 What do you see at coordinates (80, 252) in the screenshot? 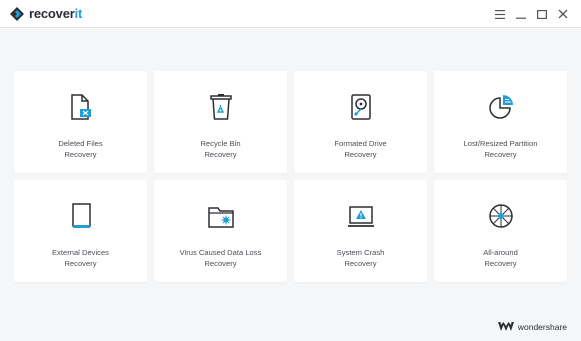
I see `card-title: External Devices` at bounding box center [80, 252].